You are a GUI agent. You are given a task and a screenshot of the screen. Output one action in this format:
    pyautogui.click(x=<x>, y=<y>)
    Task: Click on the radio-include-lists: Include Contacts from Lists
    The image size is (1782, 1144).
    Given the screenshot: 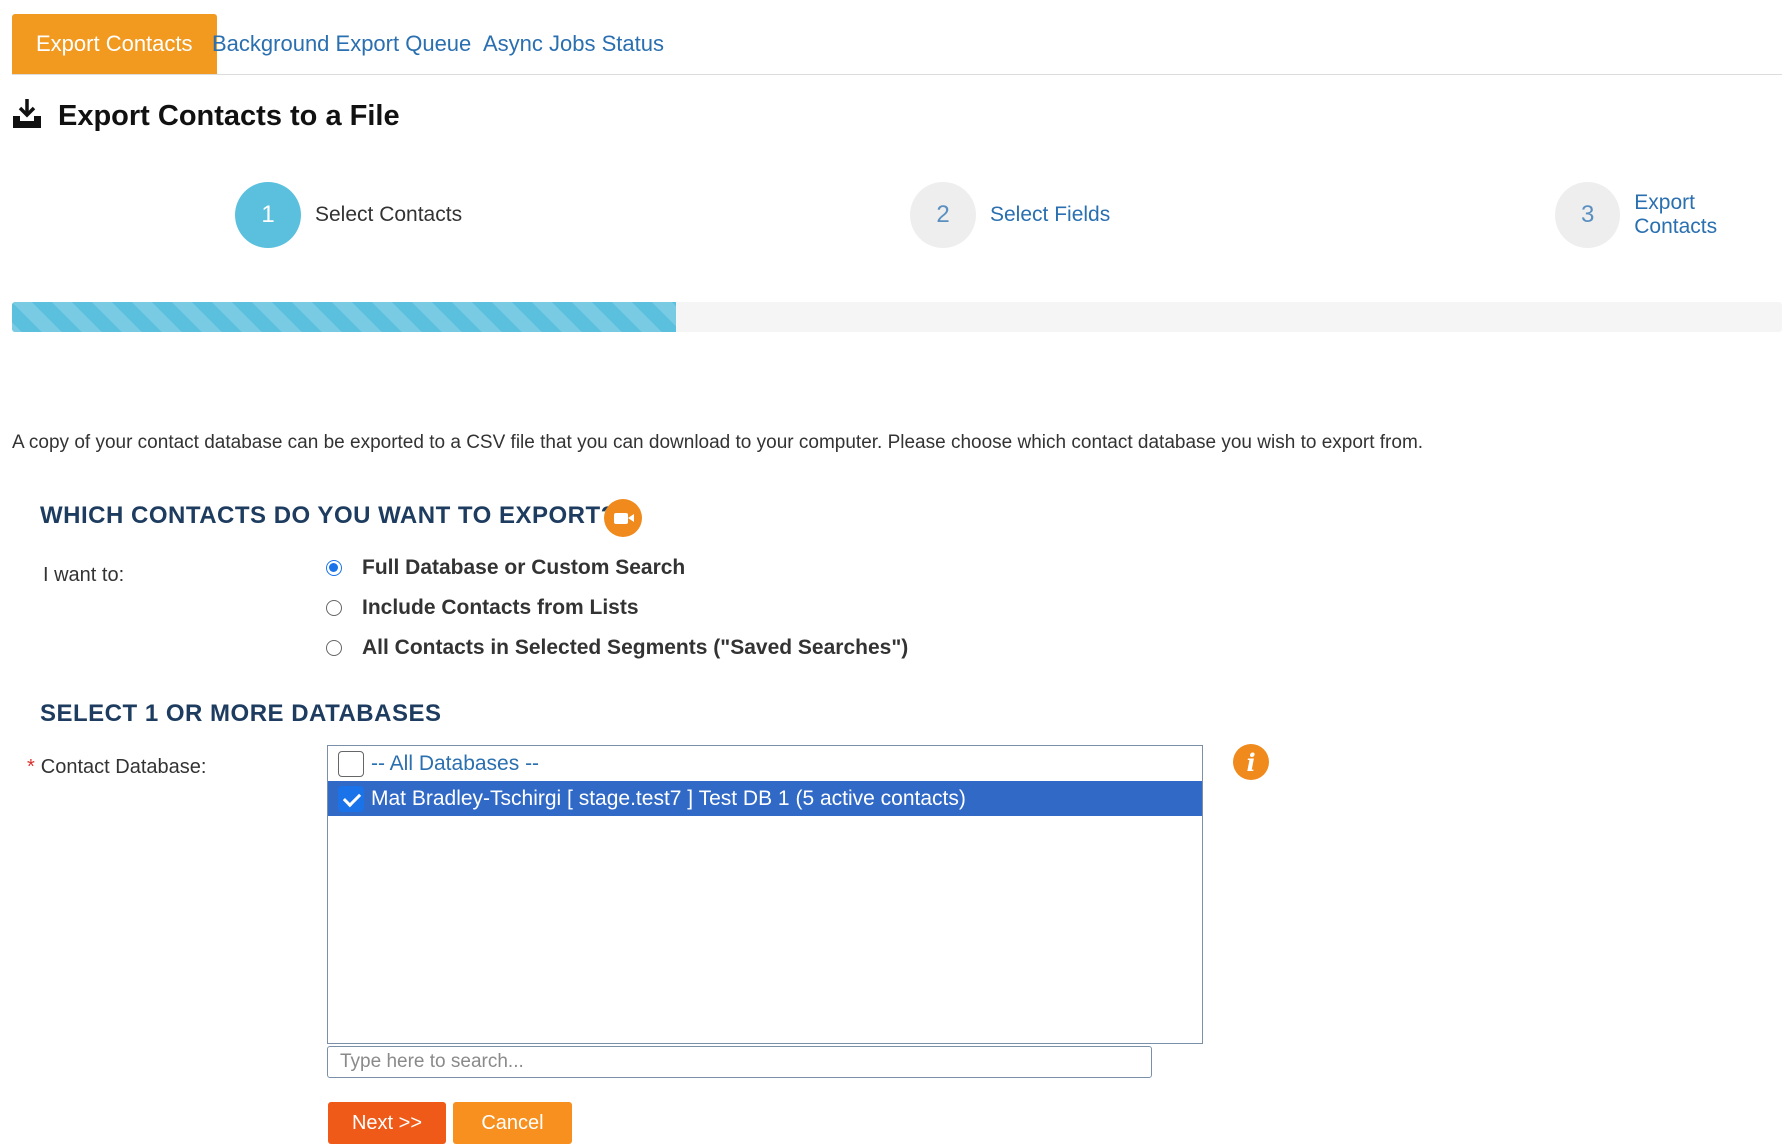 What is the action you would take?
    pyautogui.click(x=482, y=608)
    